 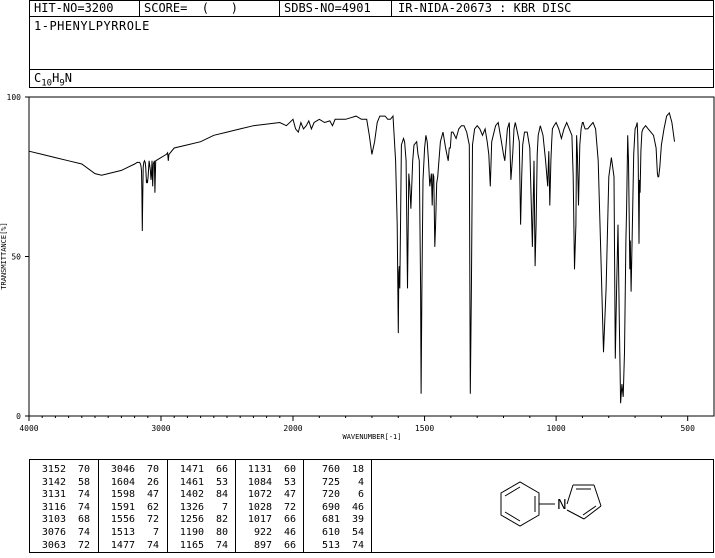 I want to click on peak-transmittance: 60, so click(x=289, y=469).